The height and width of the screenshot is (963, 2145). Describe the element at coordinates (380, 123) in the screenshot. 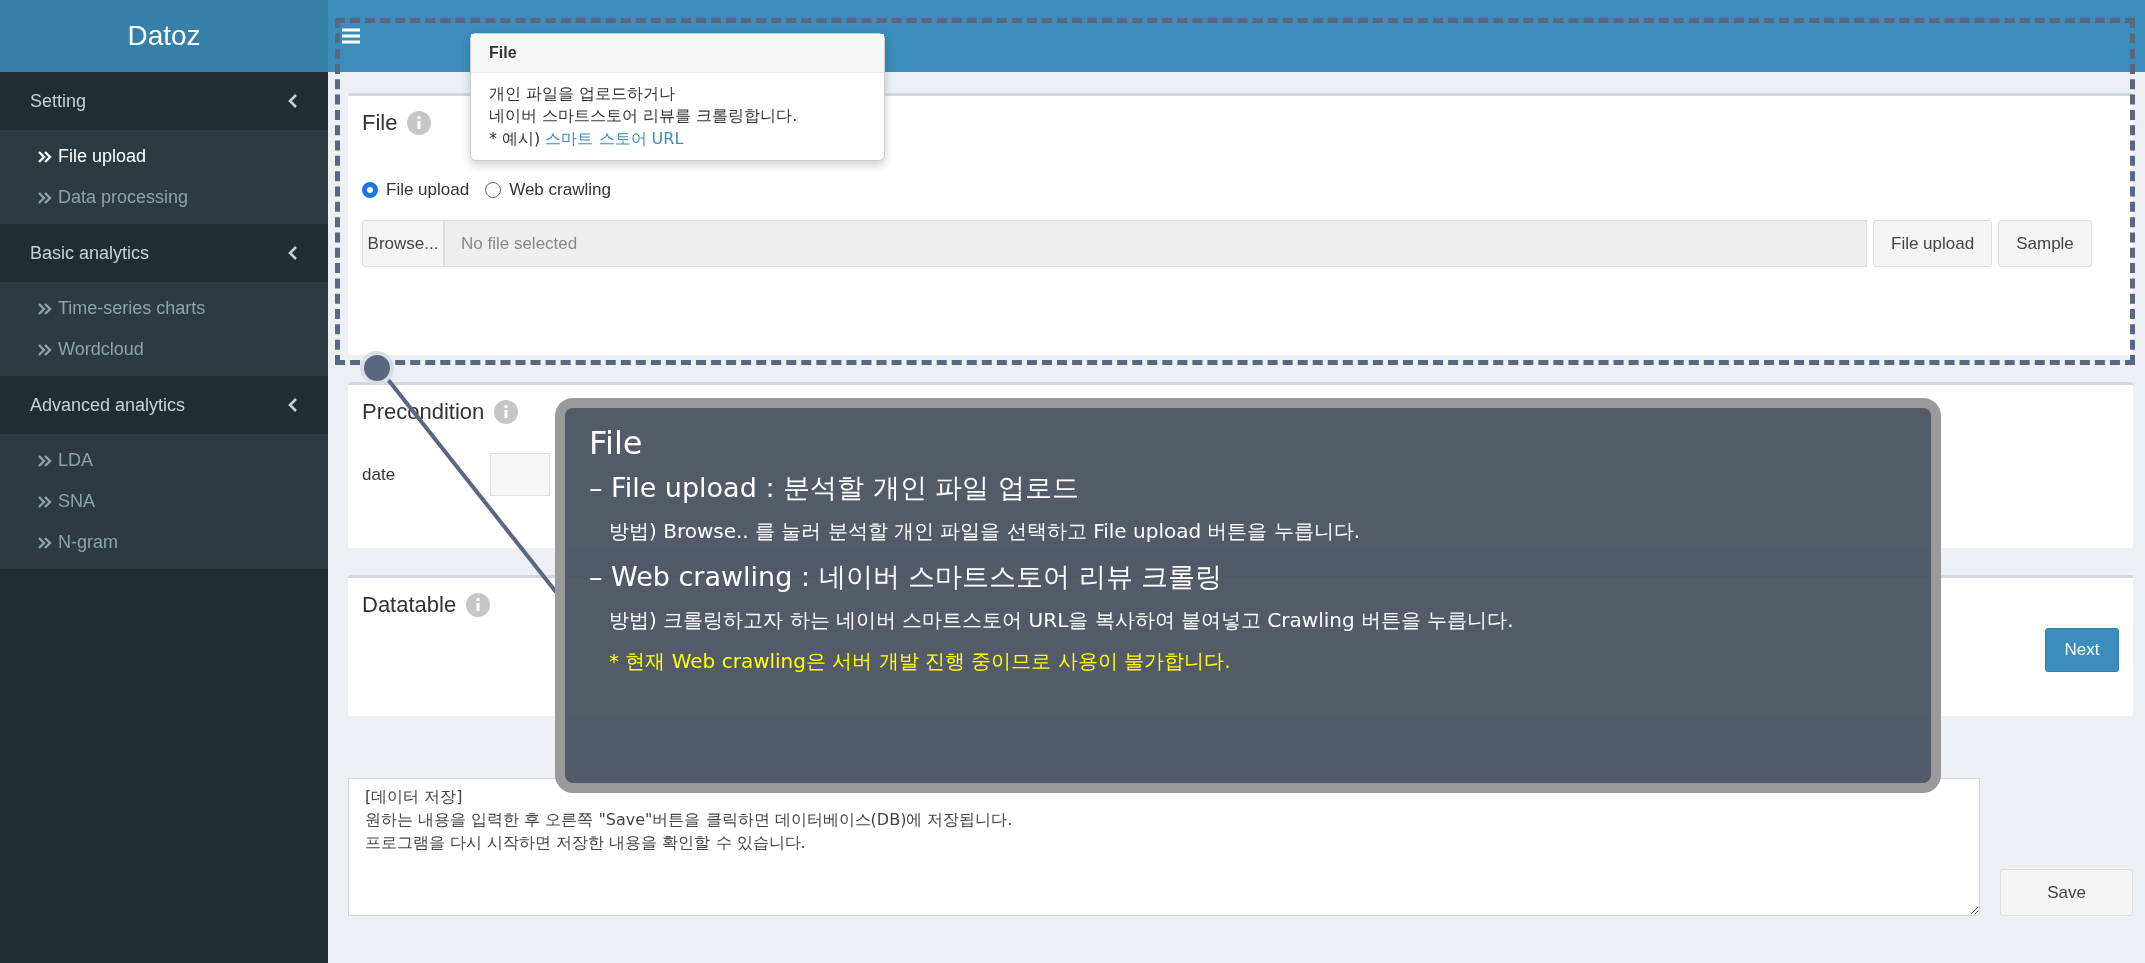

I see `box-title: File` at that location.